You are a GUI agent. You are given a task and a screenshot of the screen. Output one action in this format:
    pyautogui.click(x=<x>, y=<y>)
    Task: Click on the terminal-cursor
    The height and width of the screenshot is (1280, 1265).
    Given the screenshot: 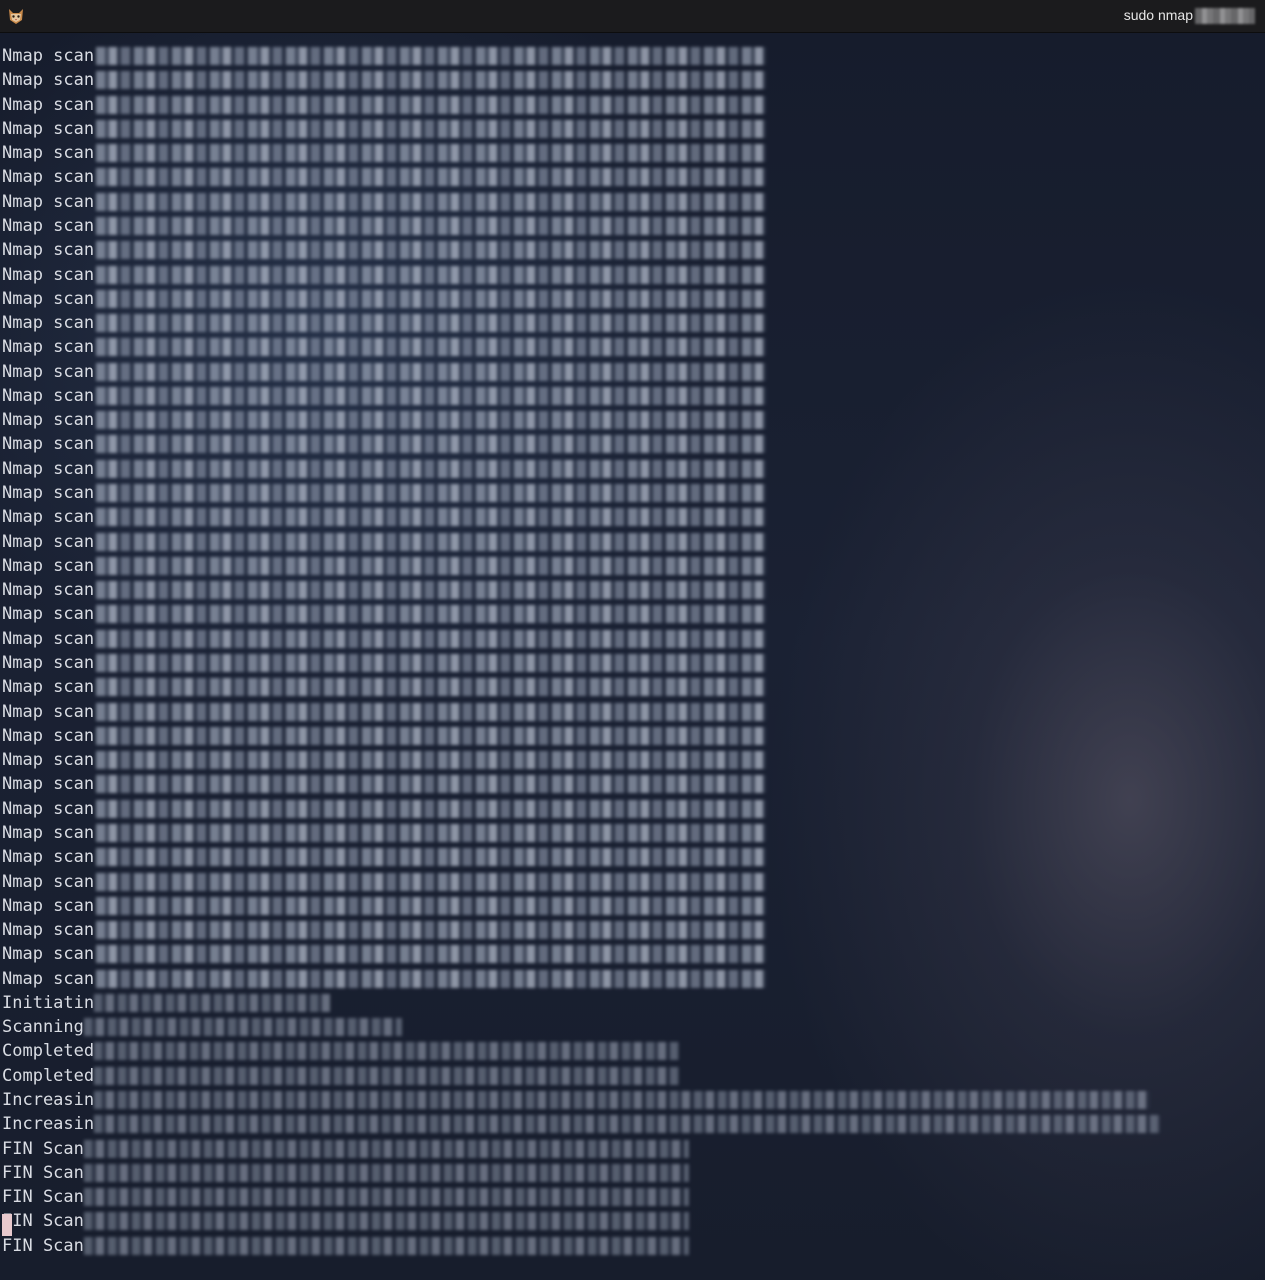 What is the action you would take?
    pyautogui.click(x=7, y=1225)
    